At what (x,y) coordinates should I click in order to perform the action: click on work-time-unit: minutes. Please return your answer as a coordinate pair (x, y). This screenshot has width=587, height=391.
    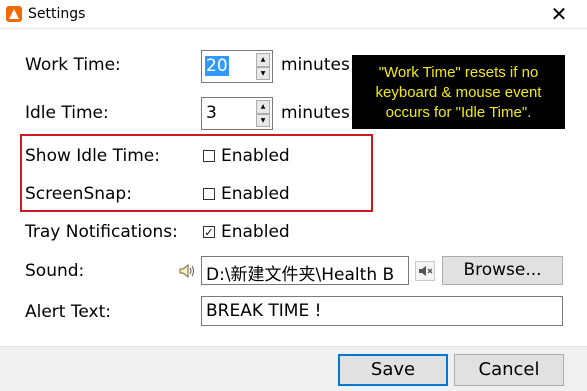
    Looking at the image, I should click on (315, 65).